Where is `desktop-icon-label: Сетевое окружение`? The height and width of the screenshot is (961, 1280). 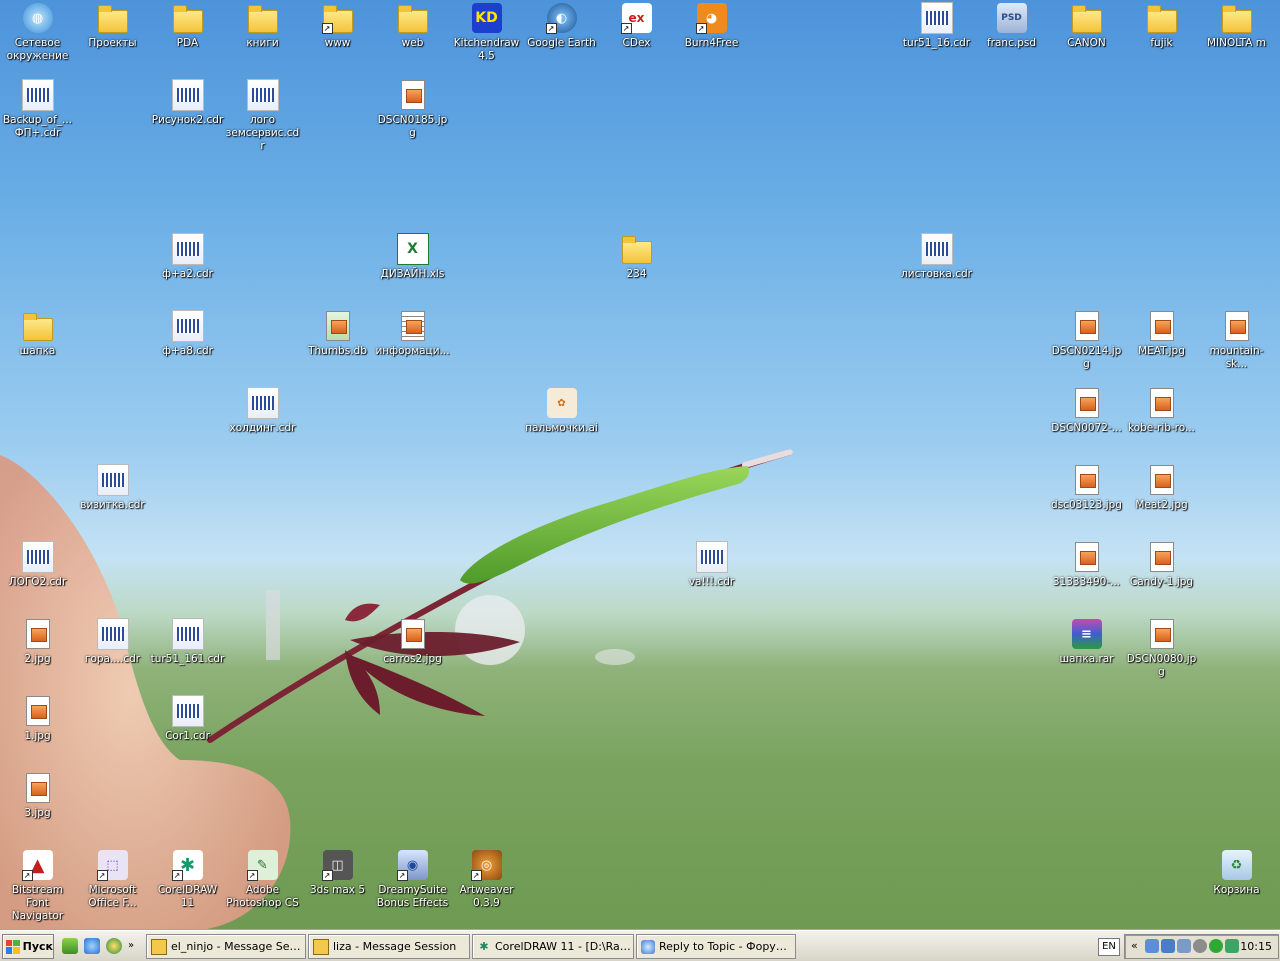
desktop-icon-label: Сетевое окружение is located at coordinates (37, 49).